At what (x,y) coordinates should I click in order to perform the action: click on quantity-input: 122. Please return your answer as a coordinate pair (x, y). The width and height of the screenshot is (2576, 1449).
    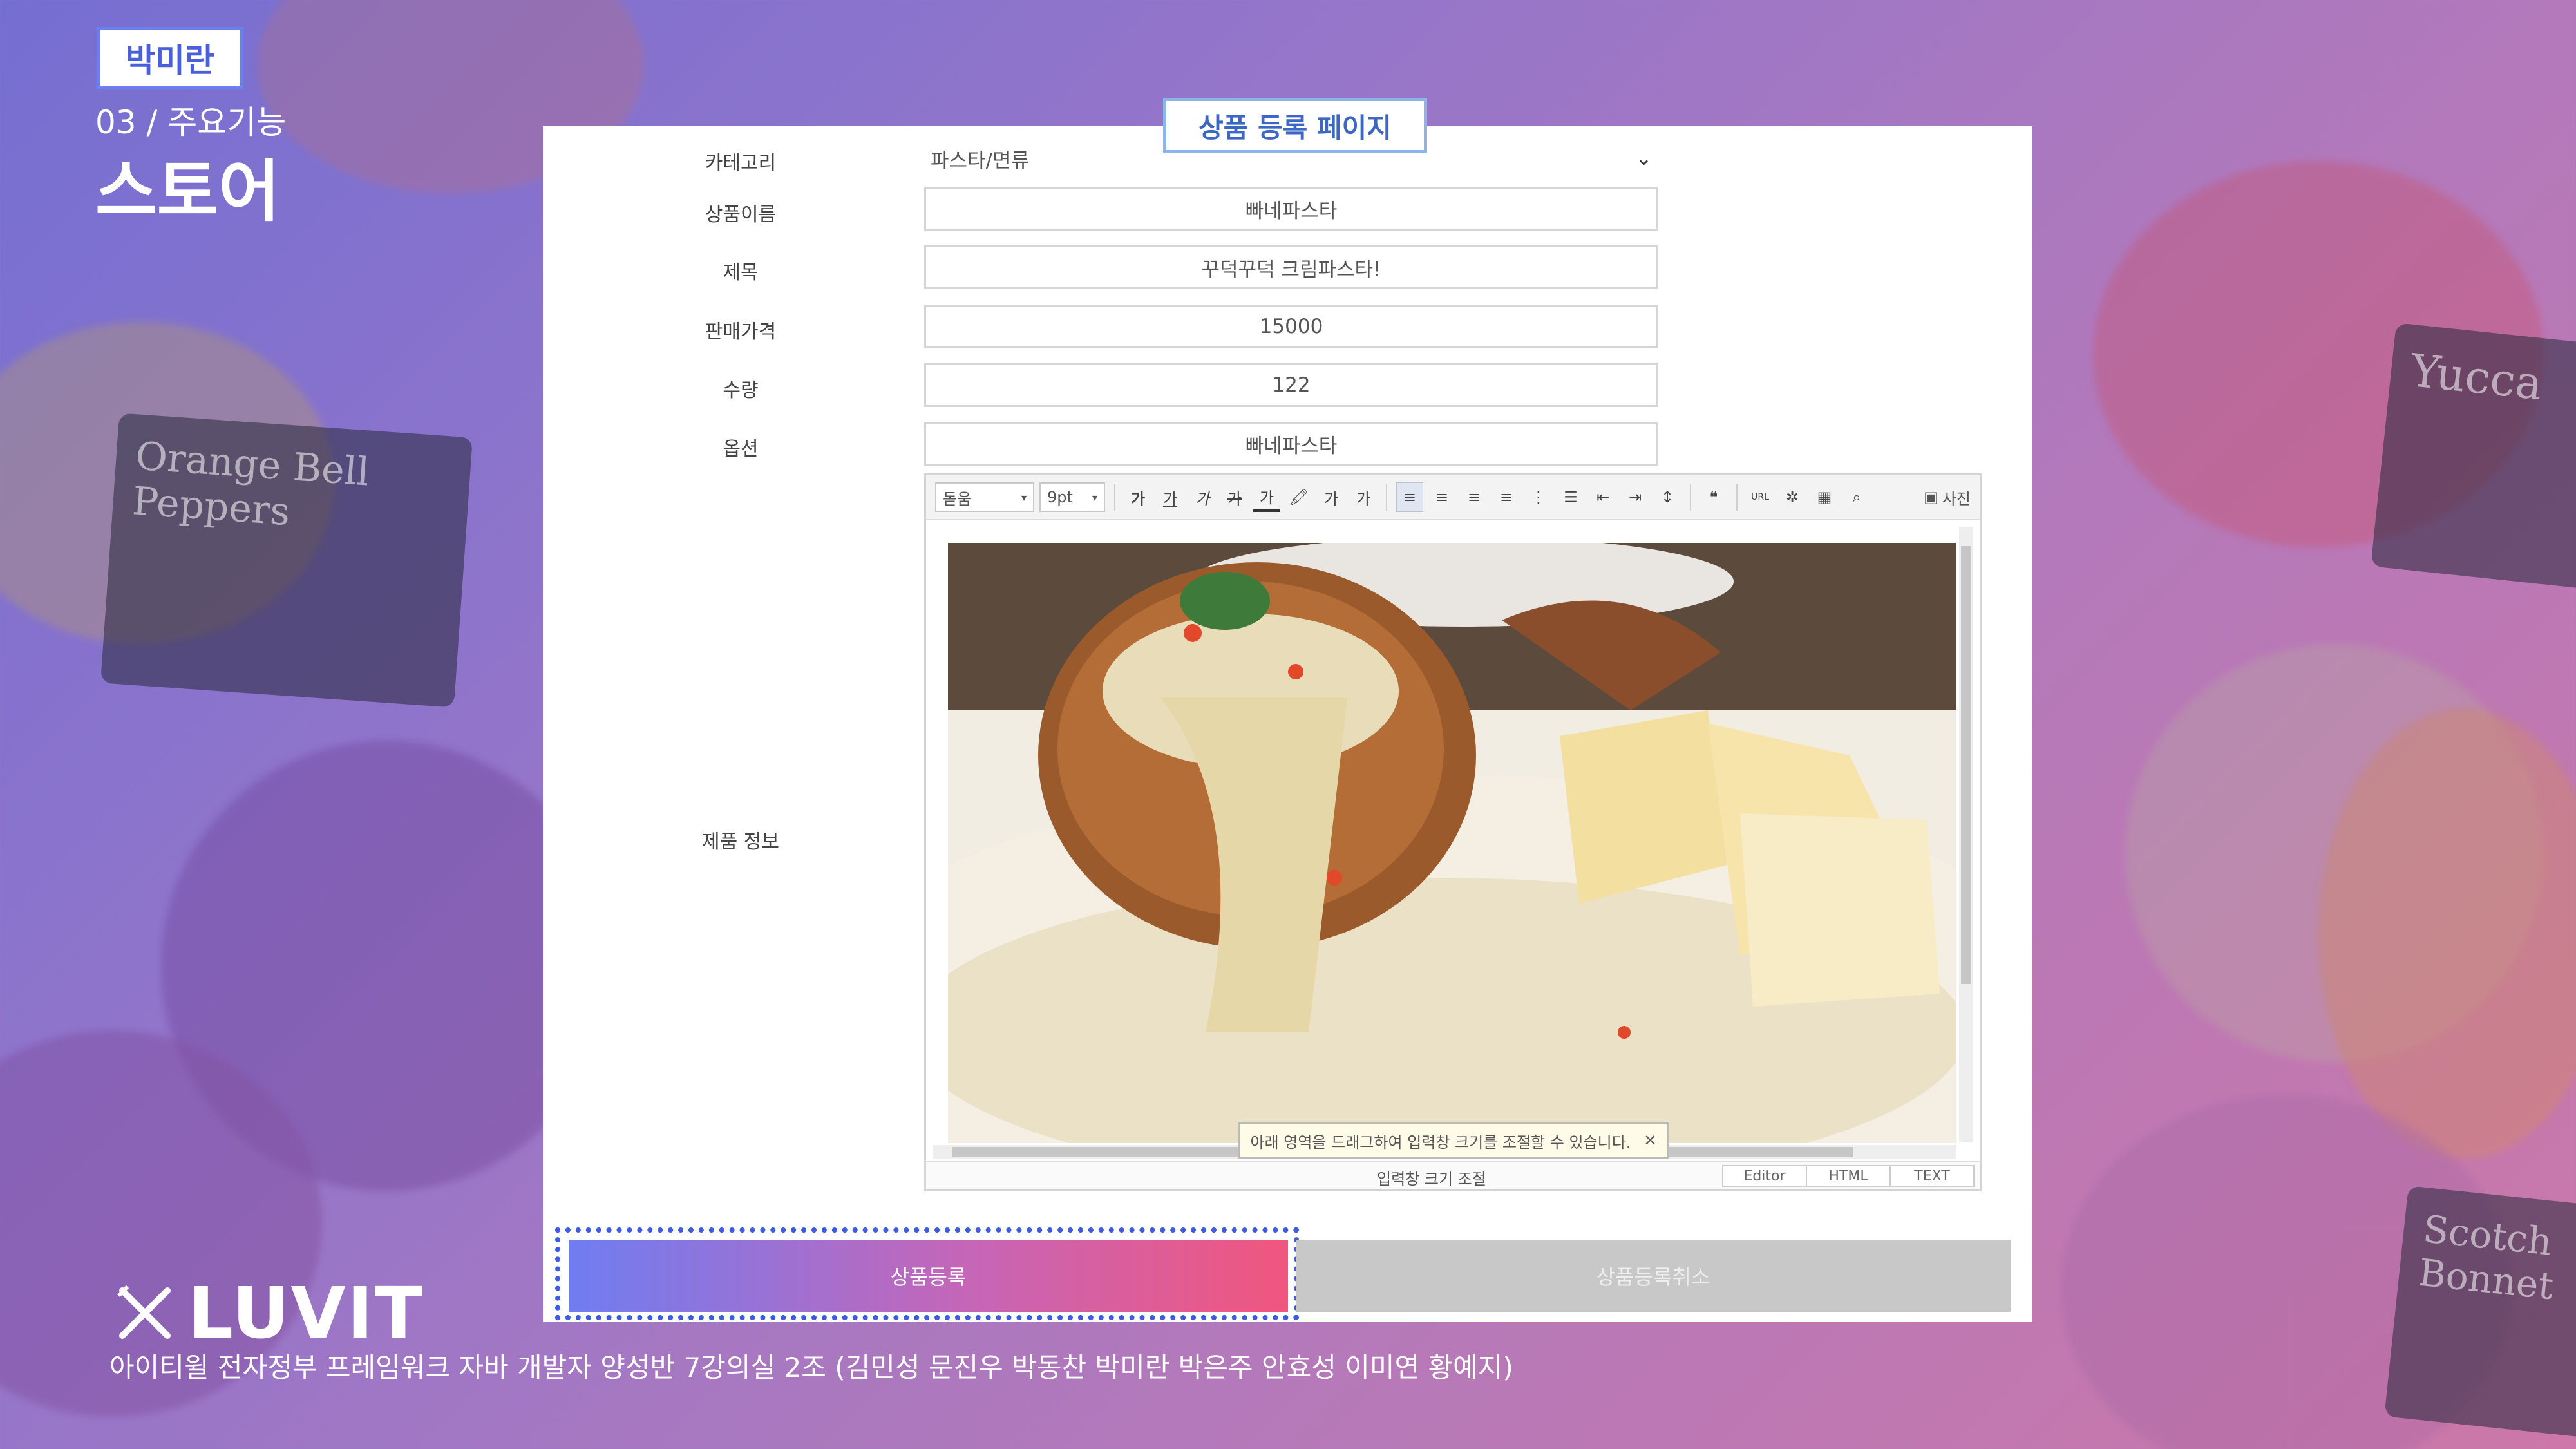
    Looking at the image, I should click on (1291, 385).